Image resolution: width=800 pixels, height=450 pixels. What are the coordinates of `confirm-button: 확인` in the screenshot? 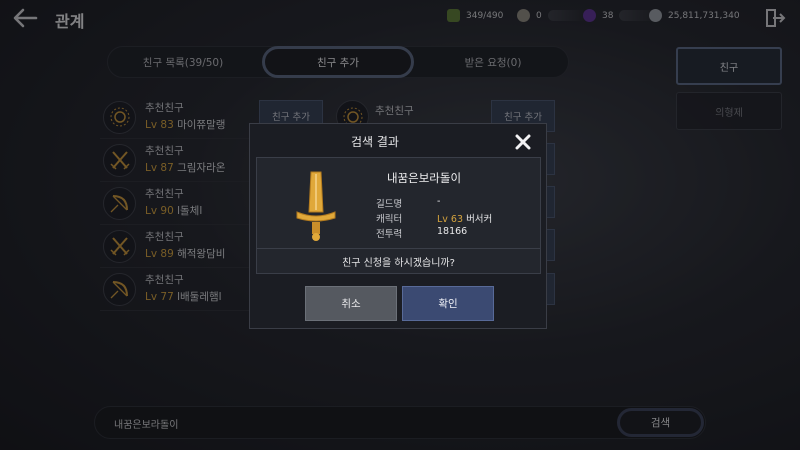 It's located at (448, 303).